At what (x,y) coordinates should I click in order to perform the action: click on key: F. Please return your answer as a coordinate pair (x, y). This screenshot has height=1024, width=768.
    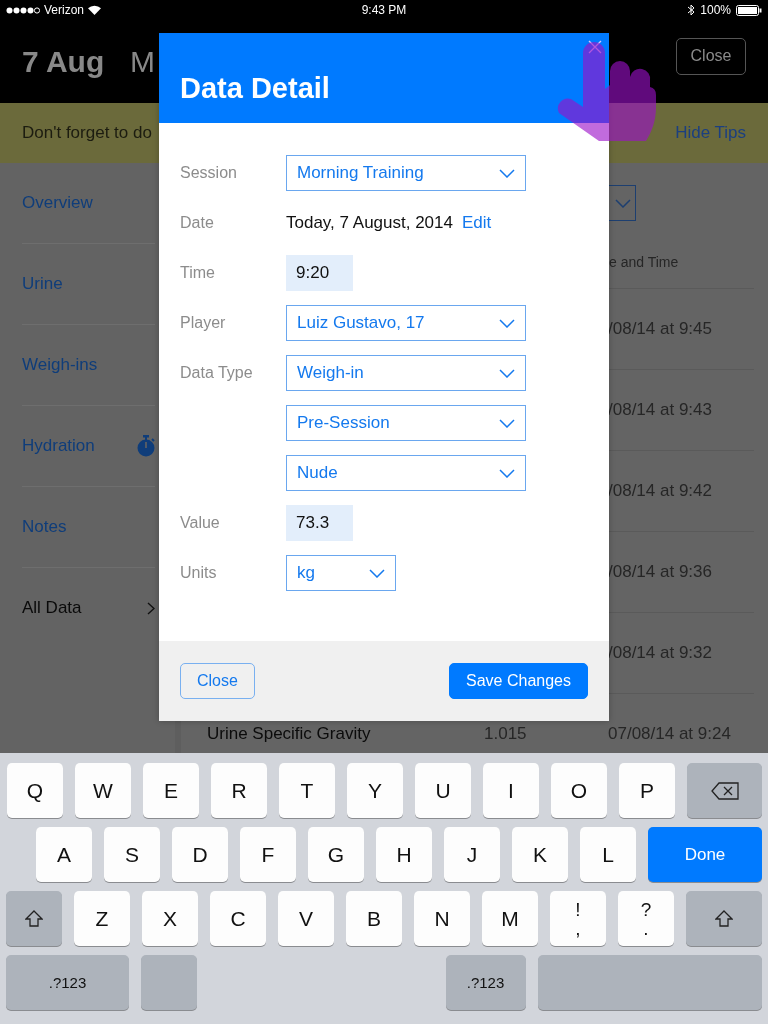
    Looking at the image, I should click on (268, 854).